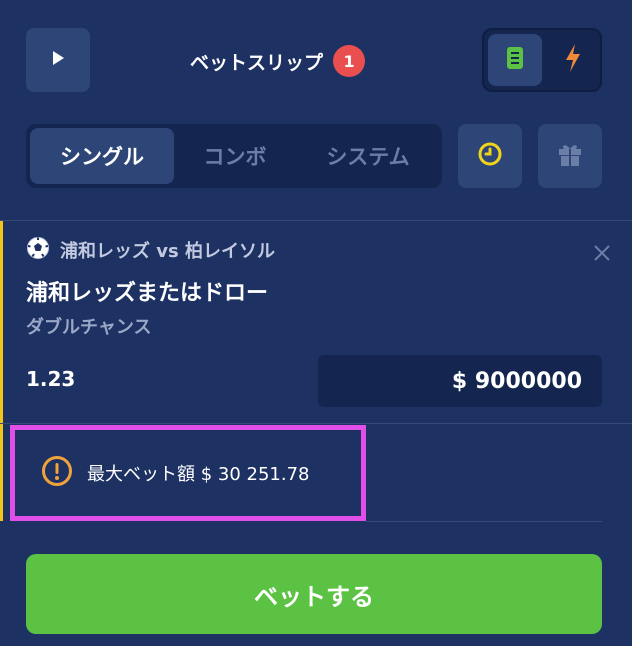 The image size is (632, 646). I want to click on history-button, so click(490, 156).